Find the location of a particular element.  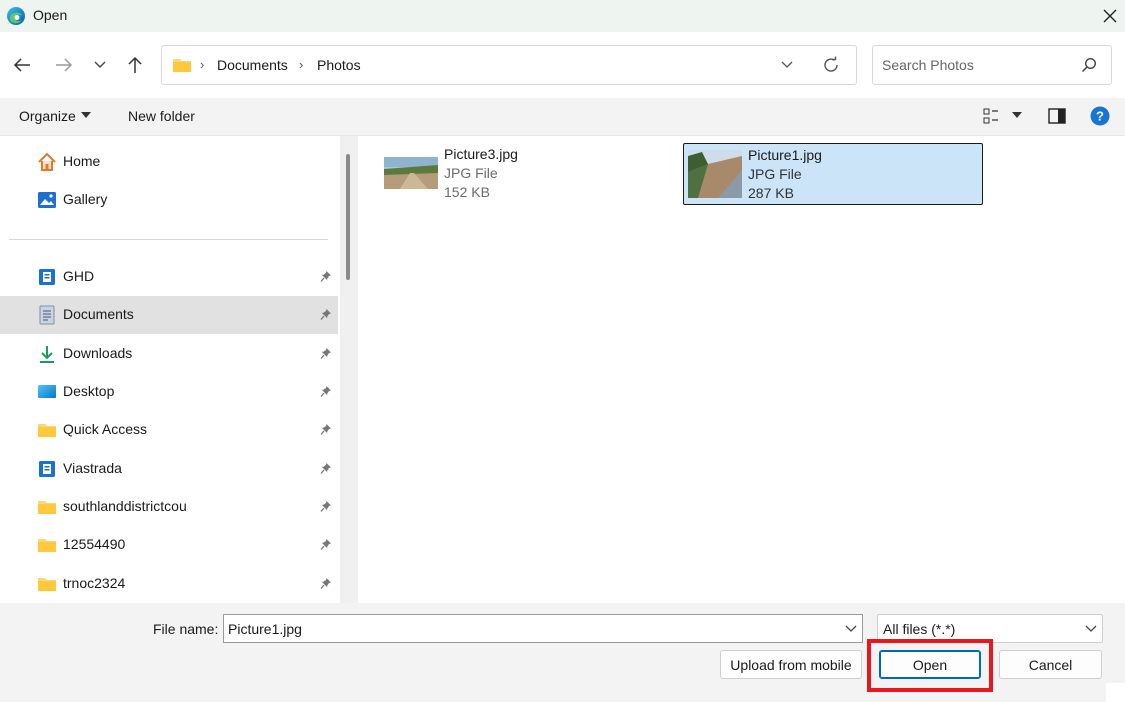

annotation-highlight-box is located at coordinates (930, 665).